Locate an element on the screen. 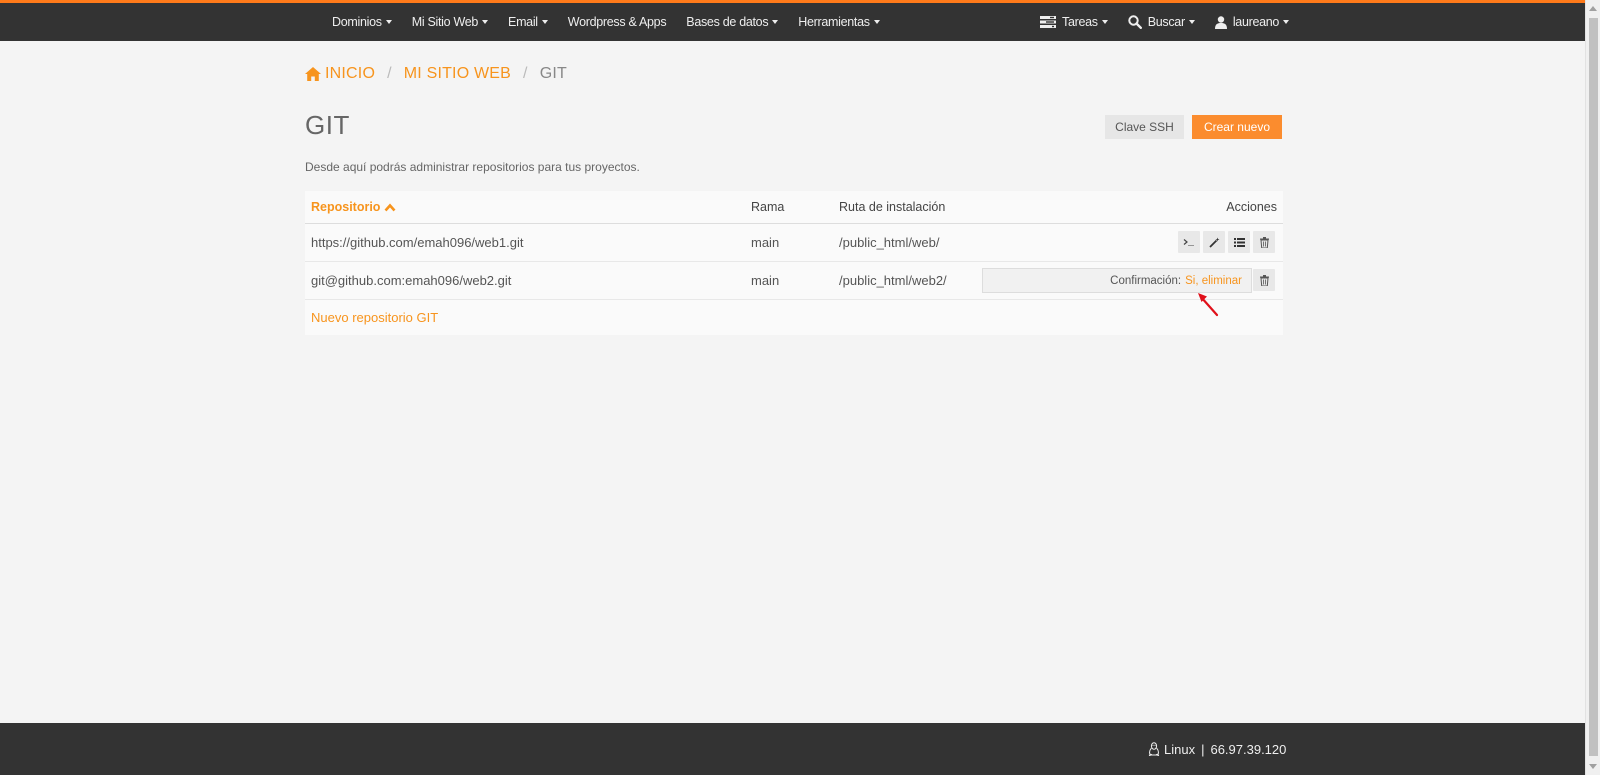 This screenshot has height=775, width=1600. column-header-label: Repositorio is located at coordinates (346, 207).